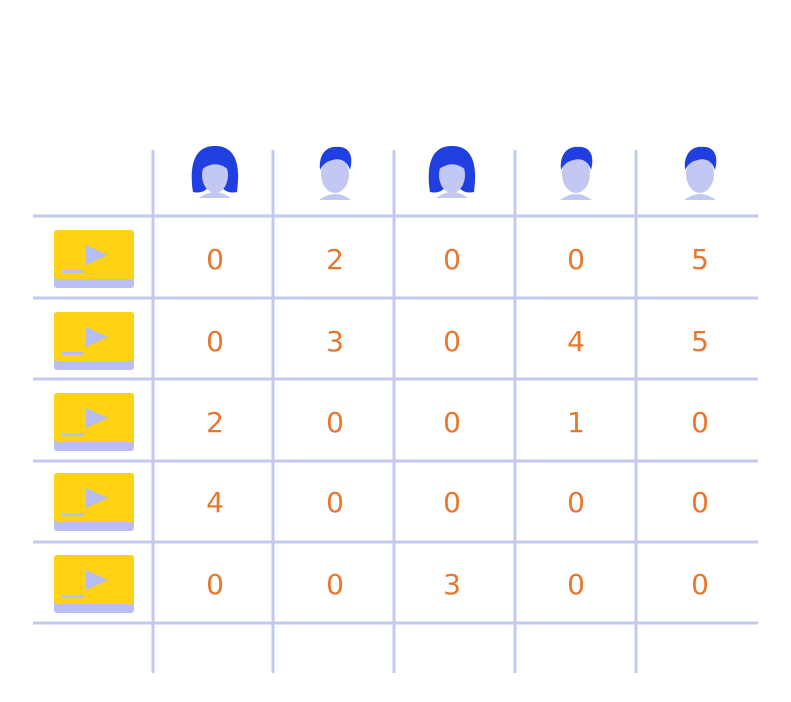 This screenshot has height=702, width=791. Describe the element at coordinates (576, 422) in the screenshot. I see `rating-cell-value: 1` at that location.